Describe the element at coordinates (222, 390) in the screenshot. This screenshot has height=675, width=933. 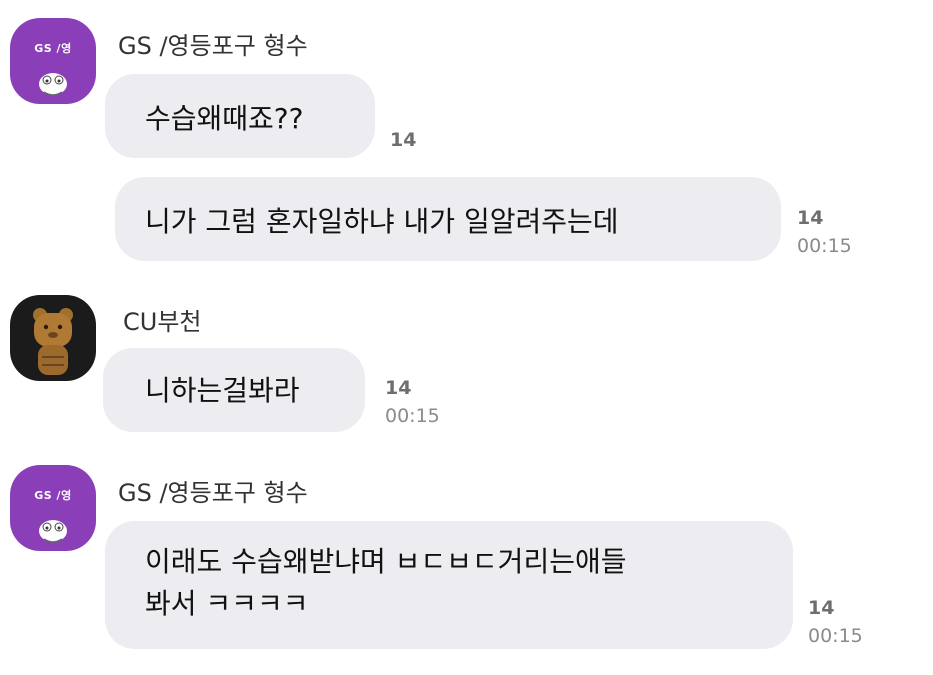
I see `message-text: 니하는걸봐라` at that location.